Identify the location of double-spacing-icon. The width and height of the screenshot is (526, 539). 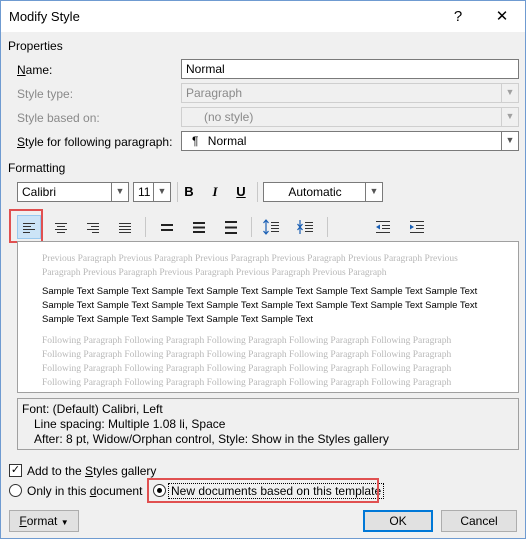
(231, 227).